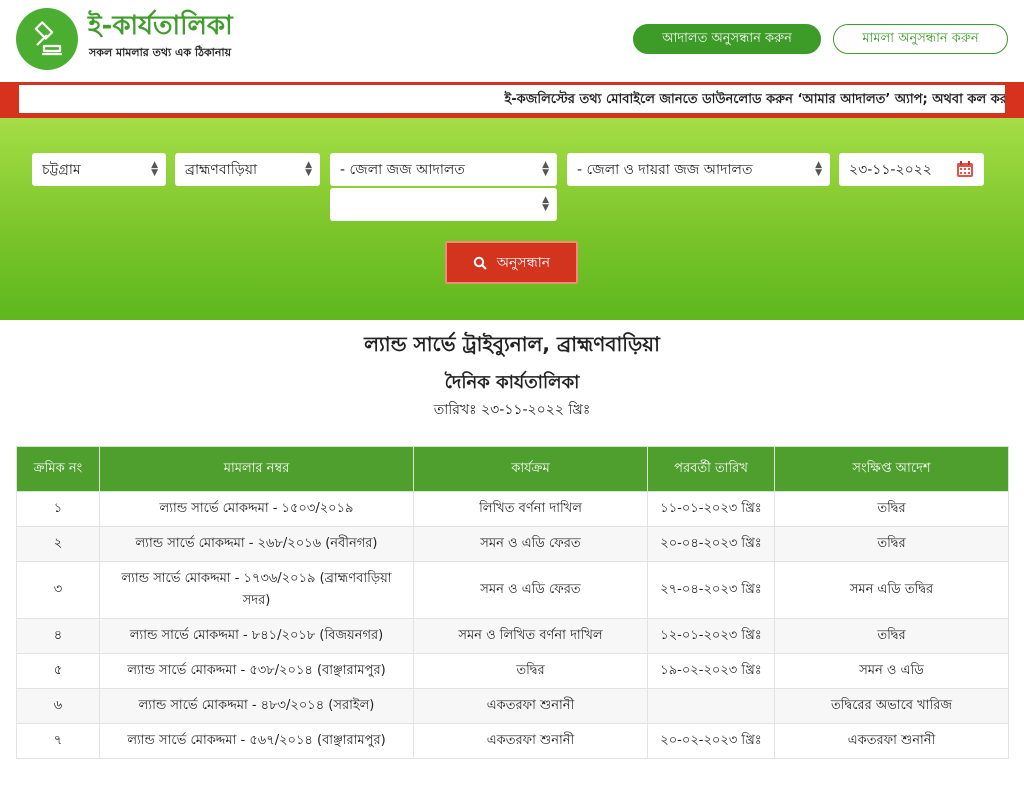 Image resolution: width=1024 pixels, height=793 pixels. Describe the element at coordinates (402, 169) in the screenshot. I see `court-type-select-value: - জেলা জজ আদালত` at that location.